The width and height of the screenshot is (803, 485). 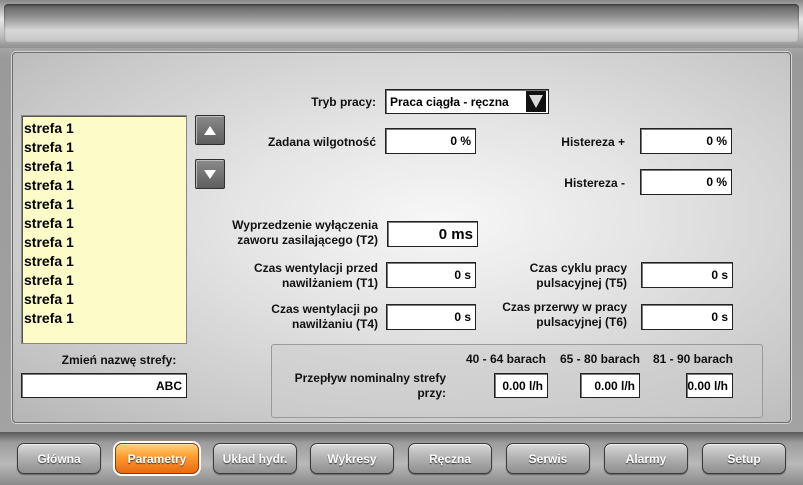 I want to click on mode-value: Praca ciągła - ręczna, so click(x=449, y=102).